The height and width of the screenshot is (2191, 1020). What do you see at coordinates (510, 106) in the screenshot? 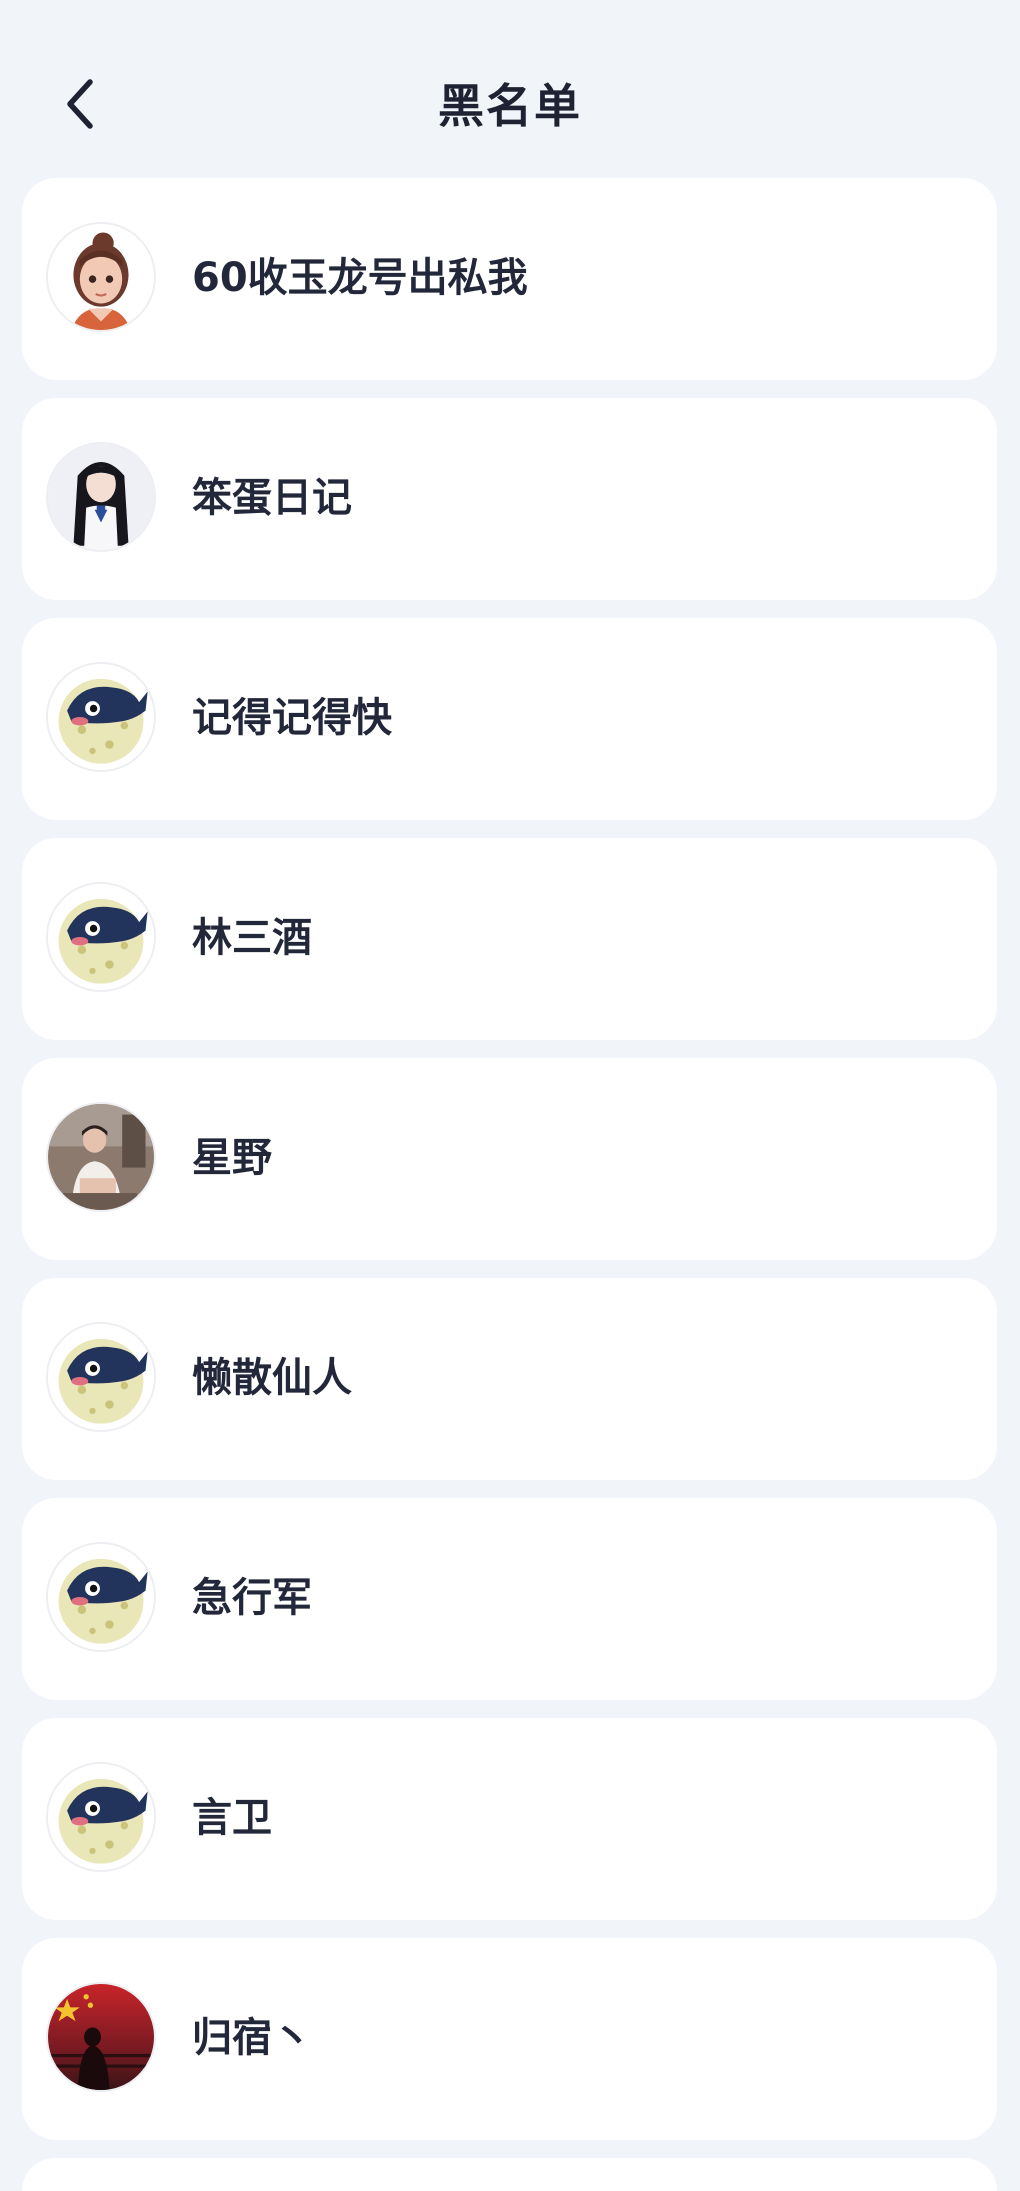
I see `page-title: 黑名单` at bounding box center [510, 106].